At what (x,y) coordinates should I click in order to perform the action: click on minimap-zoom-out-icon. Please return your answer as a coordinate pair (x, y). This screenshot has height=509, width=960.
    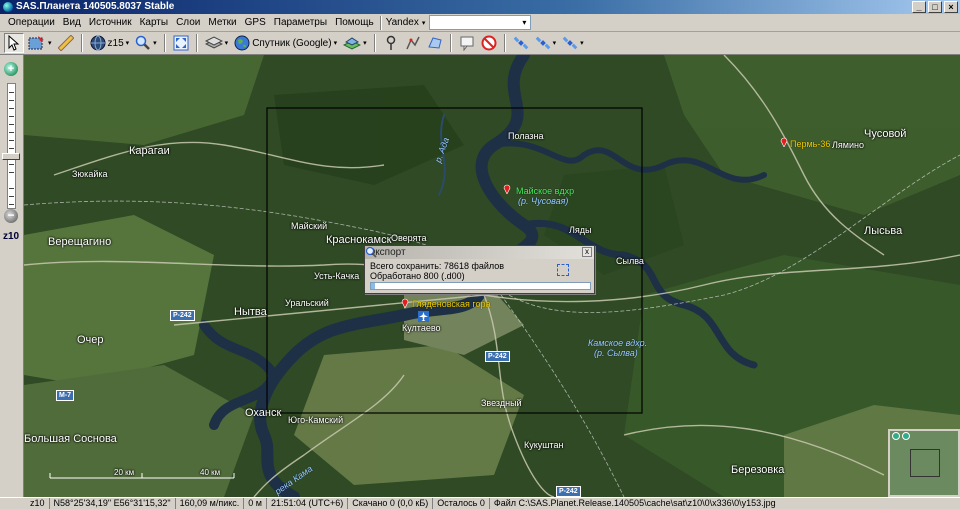
    Looking at the image, I should click on (906, 436).